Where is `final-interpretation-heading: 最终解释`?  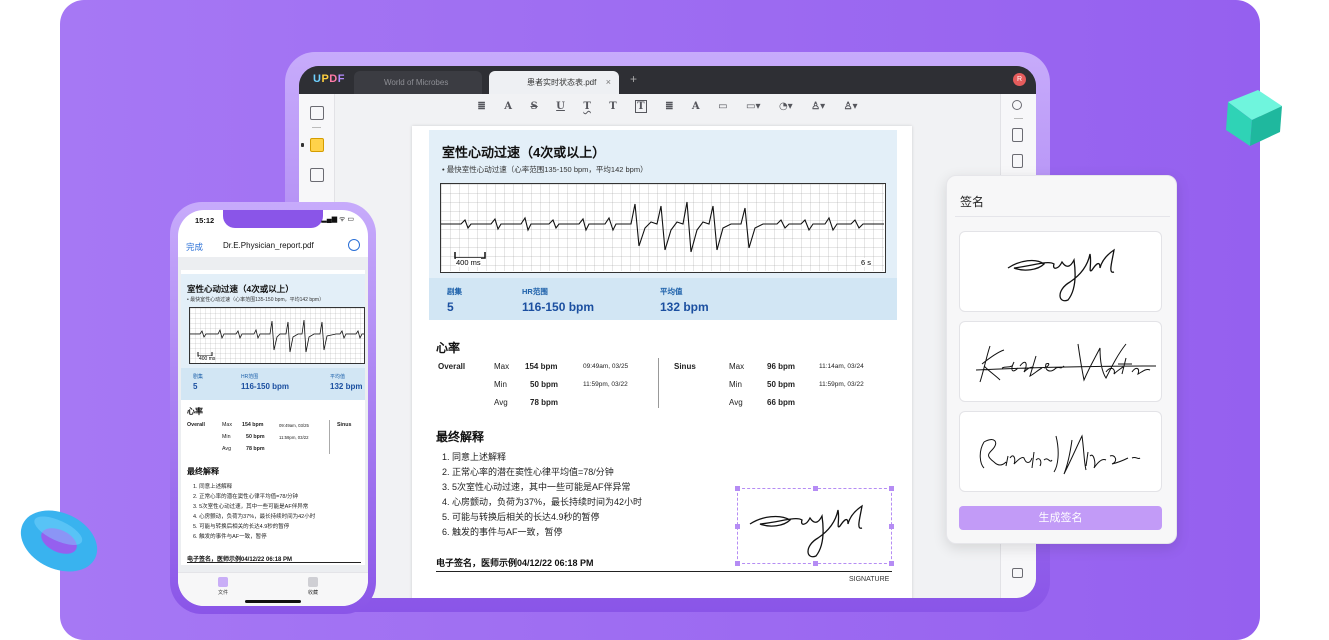 final-interpretation-heading: 最终解释 is located at coordinates (203, 471).